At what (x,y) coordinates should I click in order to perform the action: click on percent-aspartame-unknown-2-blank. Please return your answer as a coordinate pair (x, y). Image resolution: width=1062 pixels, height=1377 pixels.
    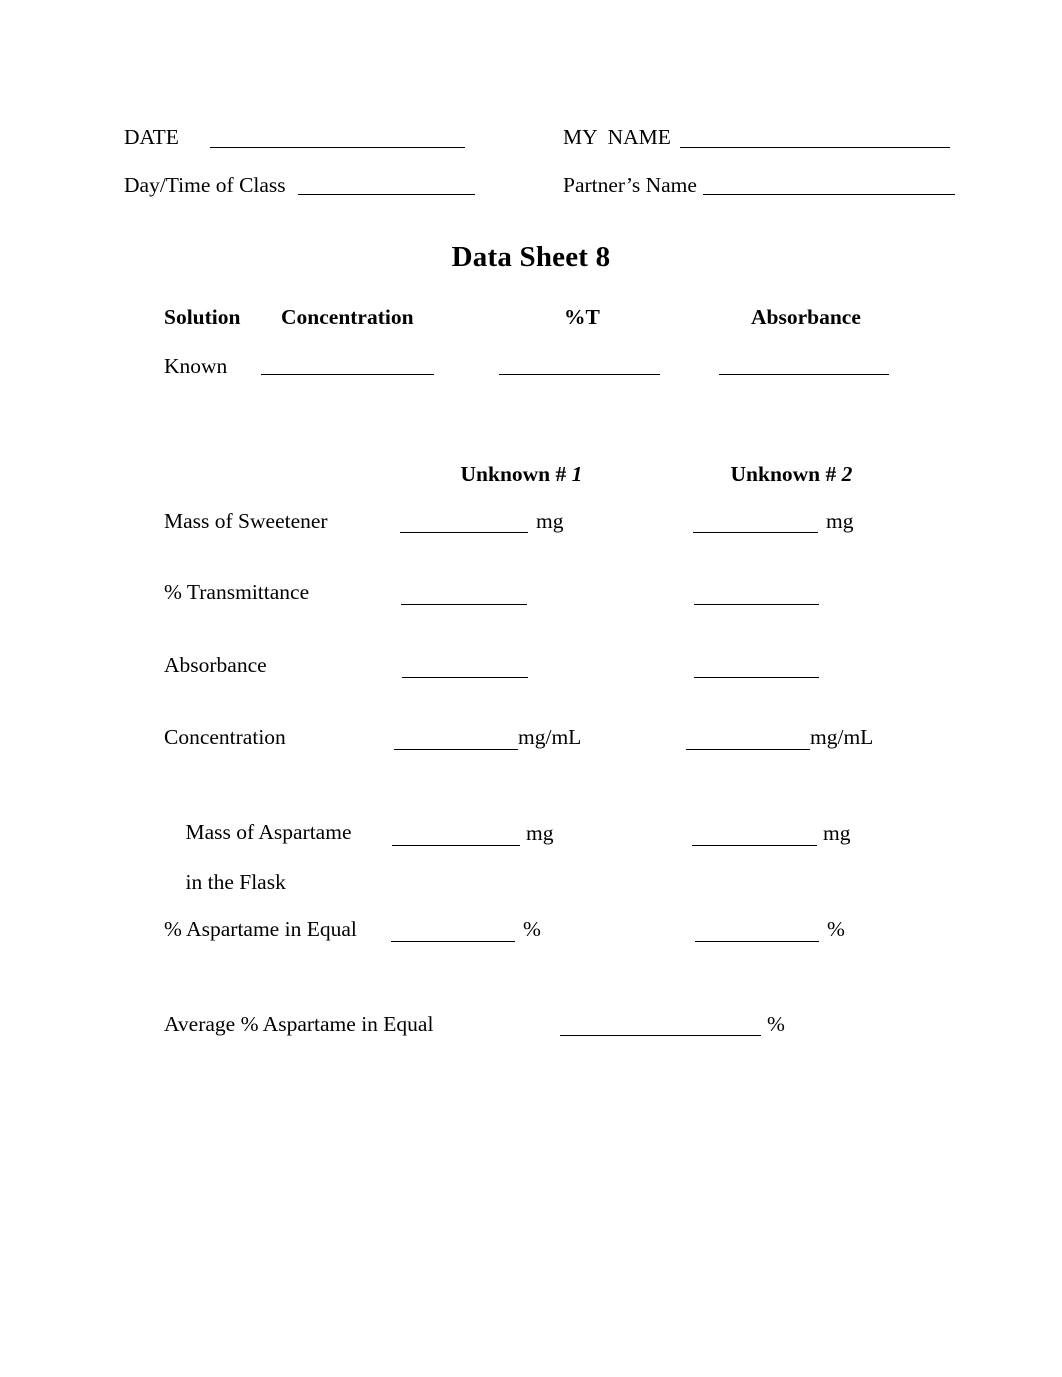
    Looking at the image, I should click on (757, 941).